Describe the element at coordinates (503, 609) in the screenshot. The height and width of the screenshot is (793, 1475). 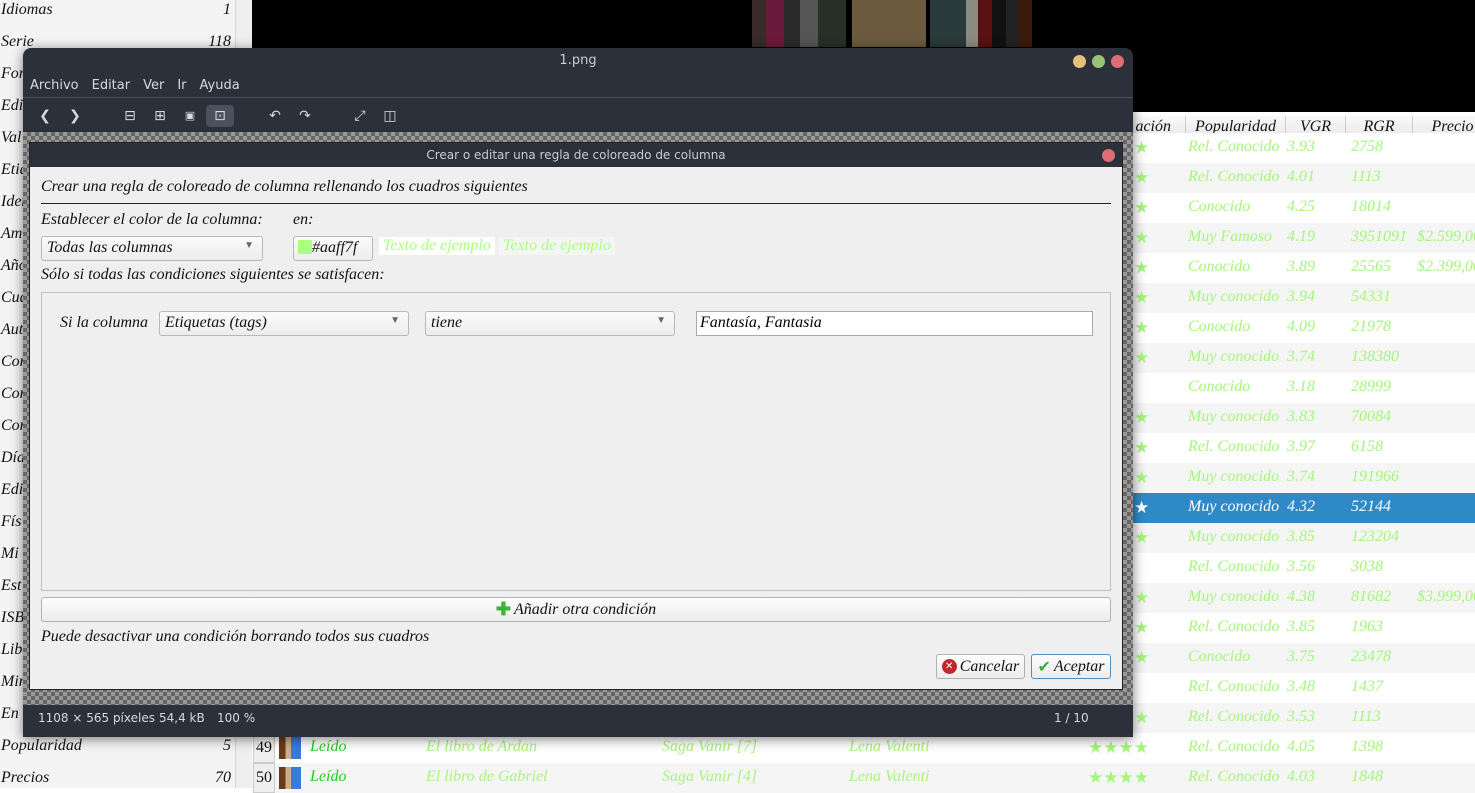
I see `plus-icon: ✚` at that location.